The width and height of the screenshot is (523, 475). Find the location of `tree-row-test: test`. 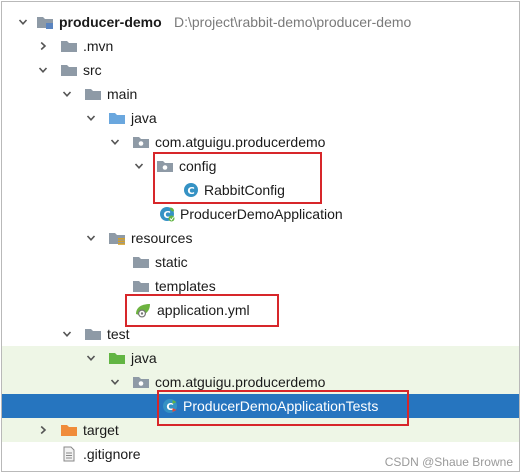

tree-row-test: test is located at coordinates (260, 334).